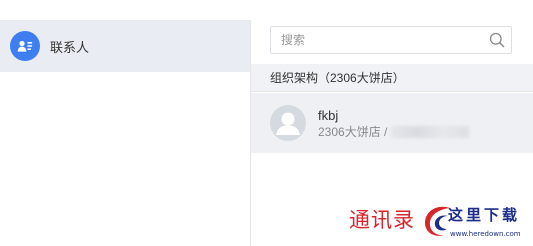 Image resolution: width=533 pixels, height=246 pixels. I want to click on search-icon, so click(497, 40).